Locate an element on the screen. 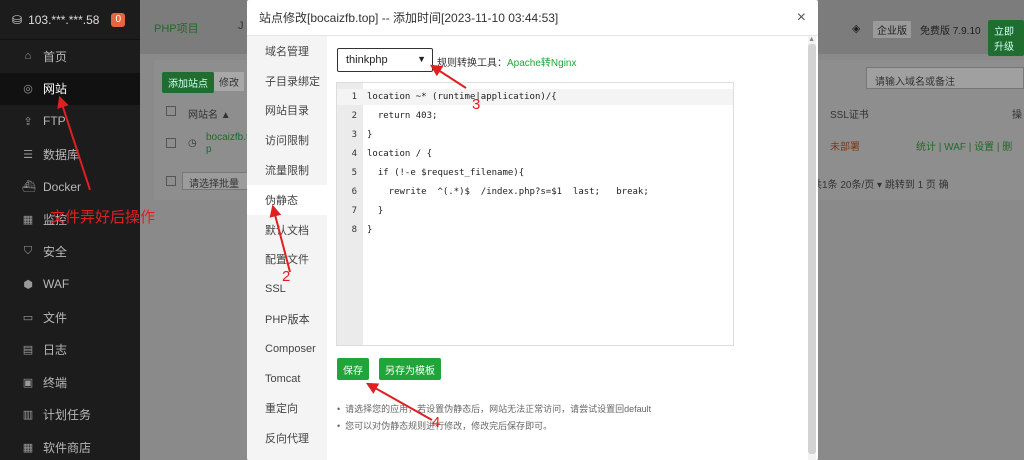  annotation-text: 文件弄好后操作 is located at coordinates (103, 217).